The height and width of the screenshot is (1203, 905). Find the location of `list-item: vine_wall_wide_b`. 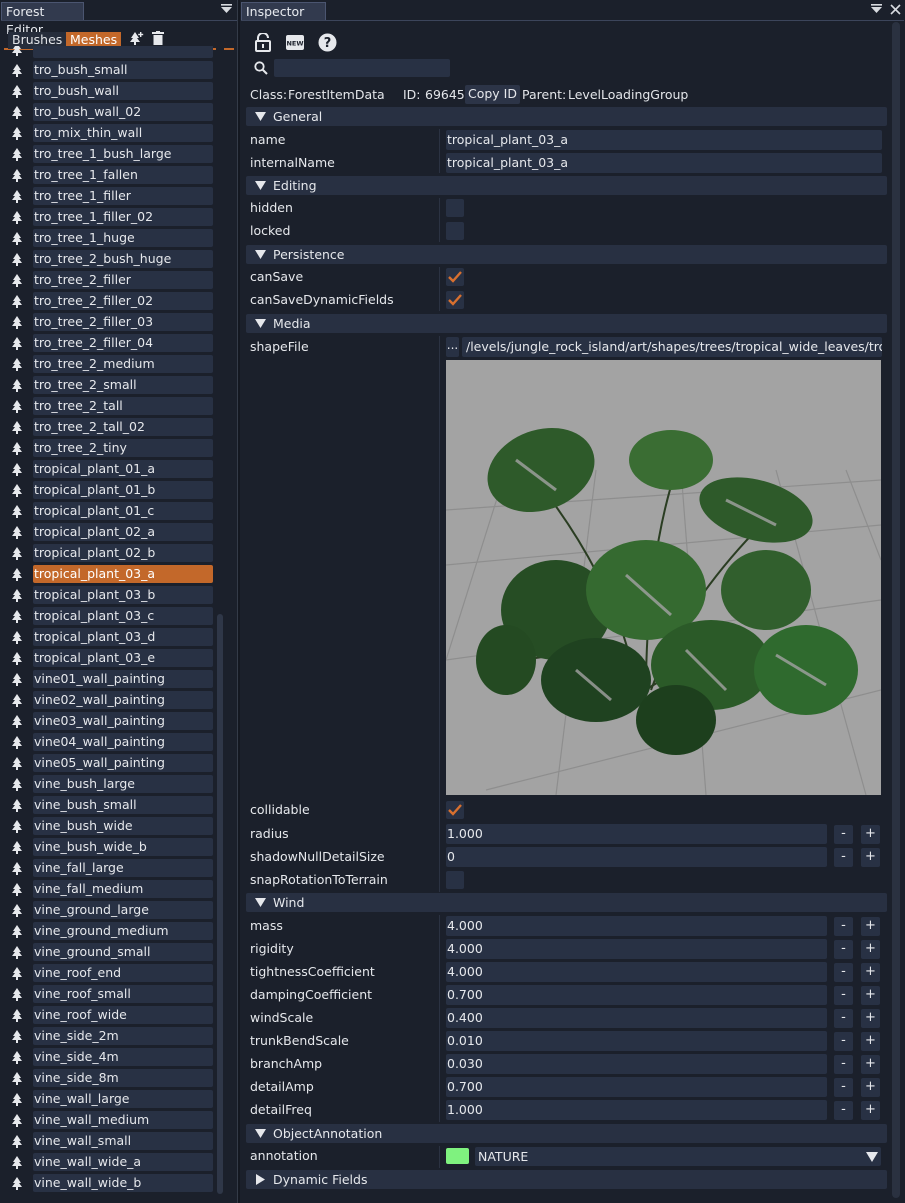

list-item: vine_wall_wide_b is located at coordinates (111, 1183).